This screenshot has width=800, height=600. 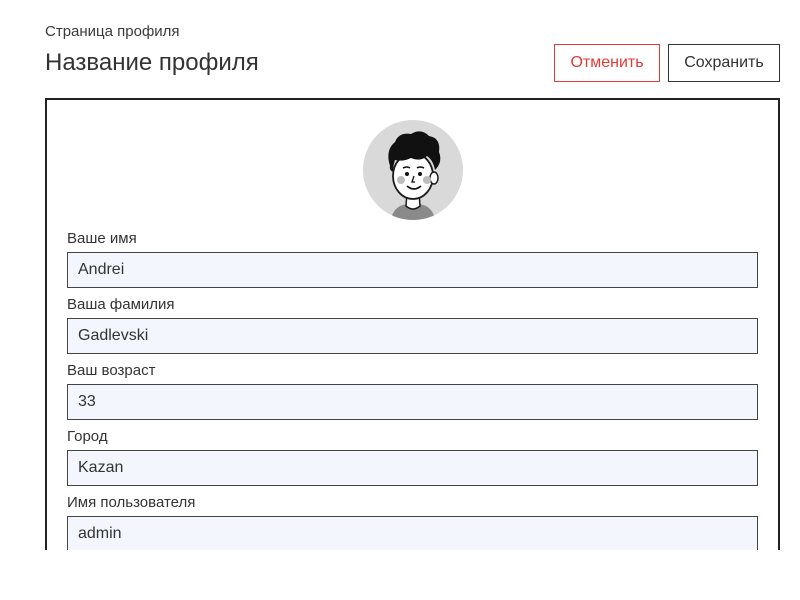 What do you see at coordinates (131, 502) in the screenshot?
I see `username-label: Имя пользователя` at bounding box center [131, 502].